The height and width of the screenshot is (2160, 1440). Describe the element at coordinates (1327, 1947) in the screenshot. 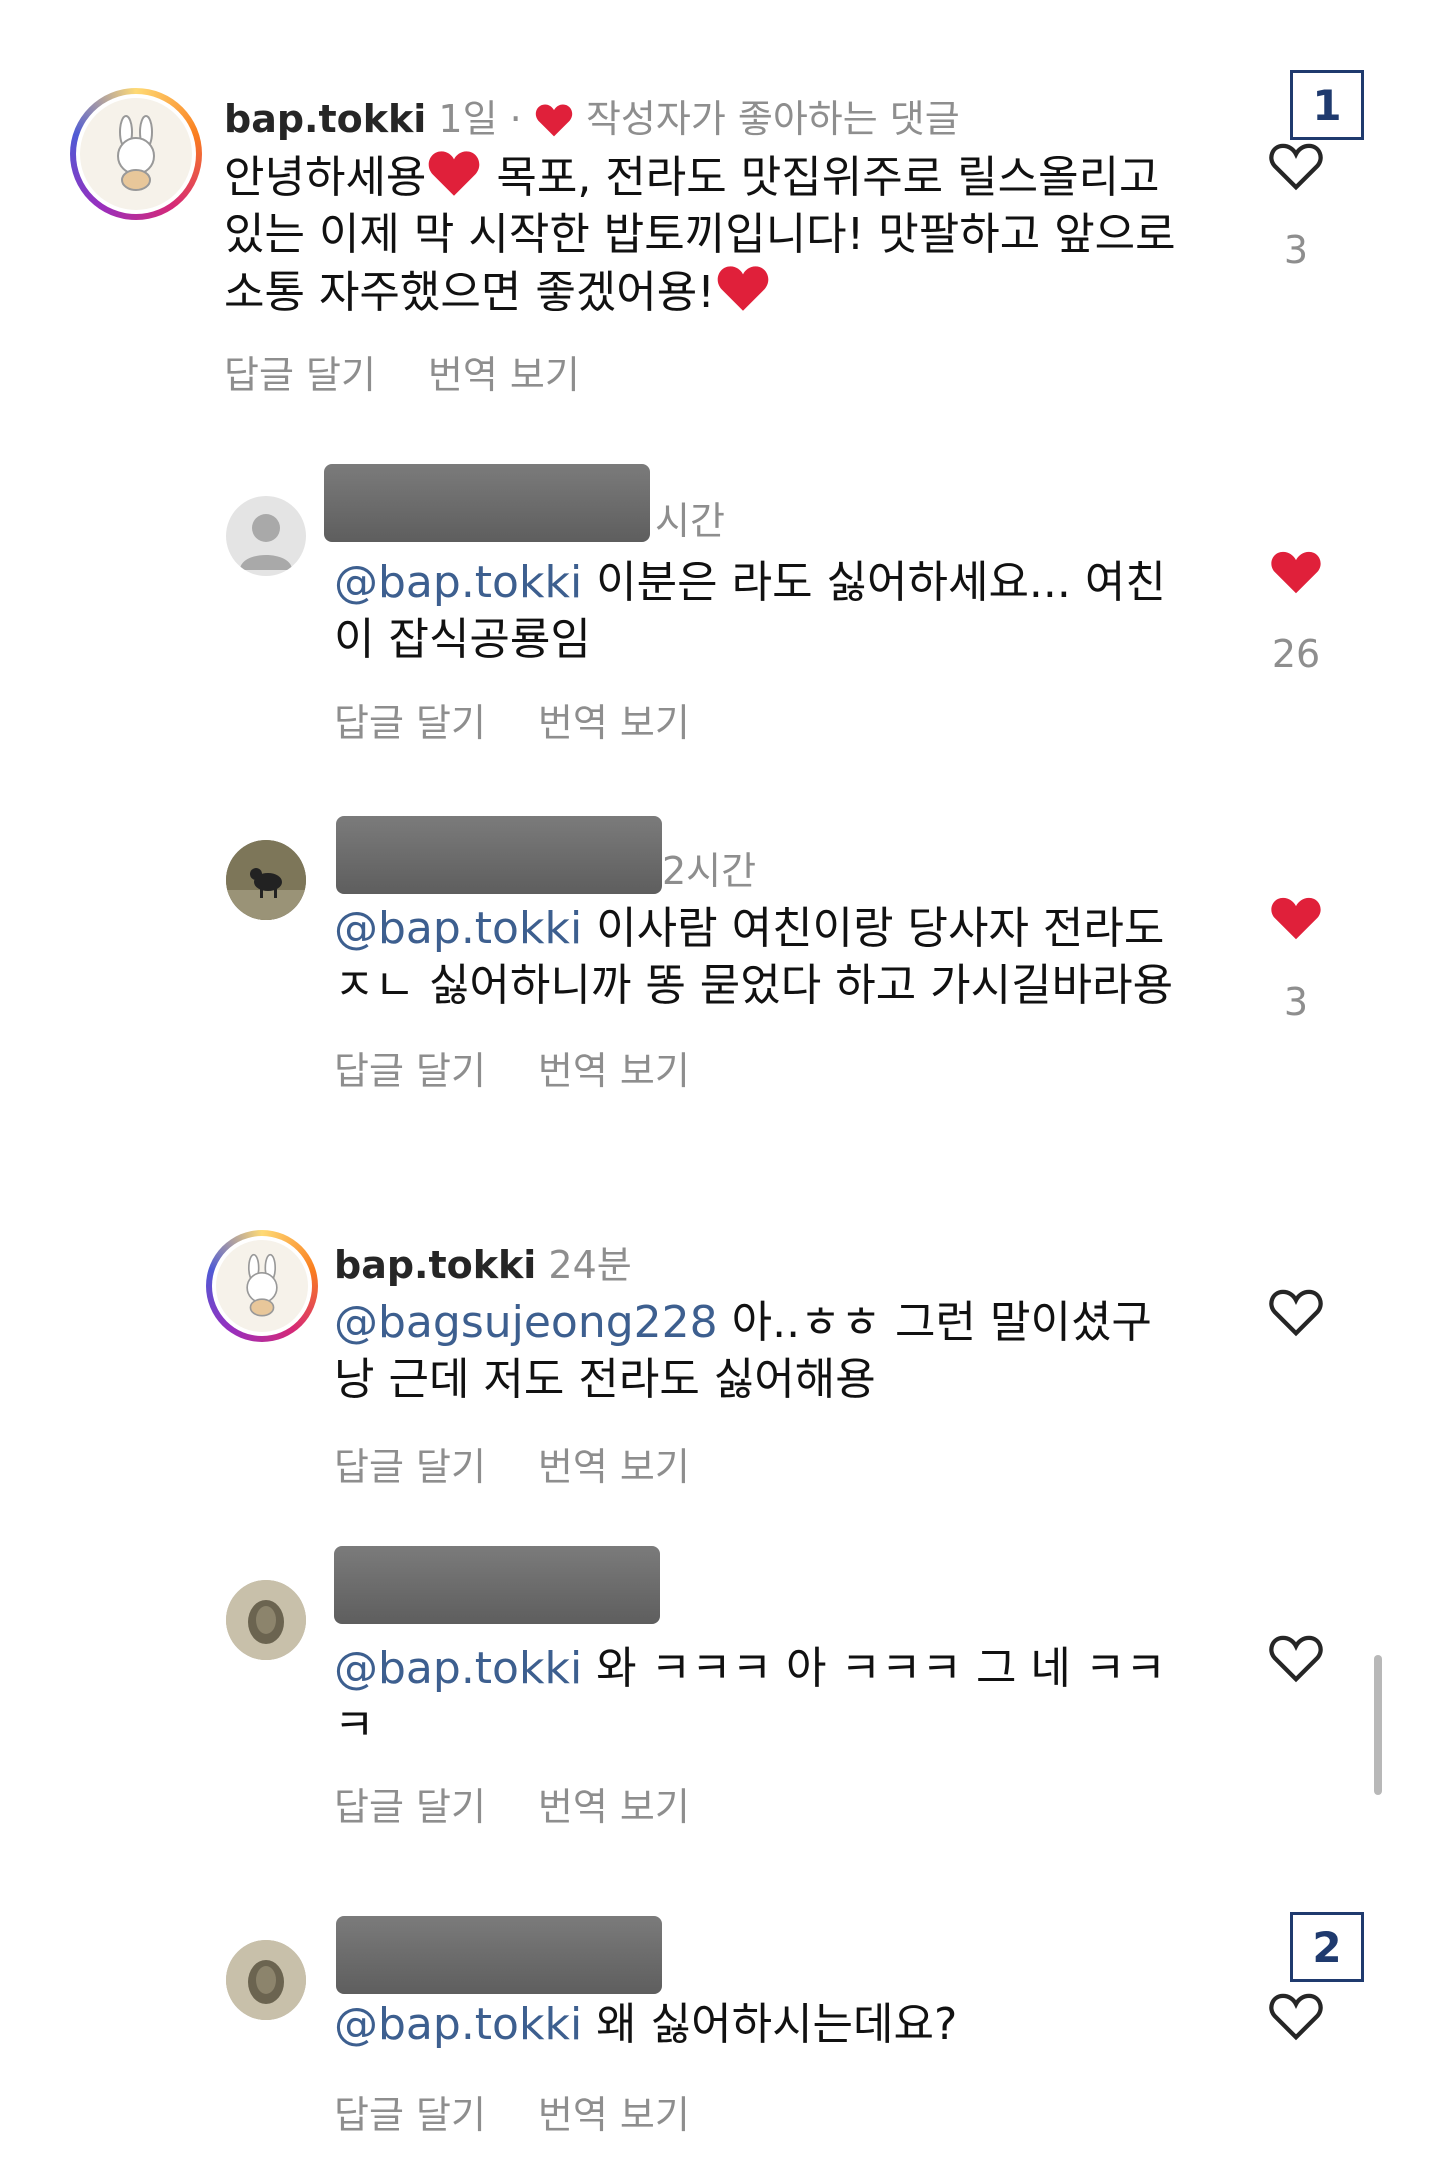

I see `annotation-marker-2: 2` at that location.